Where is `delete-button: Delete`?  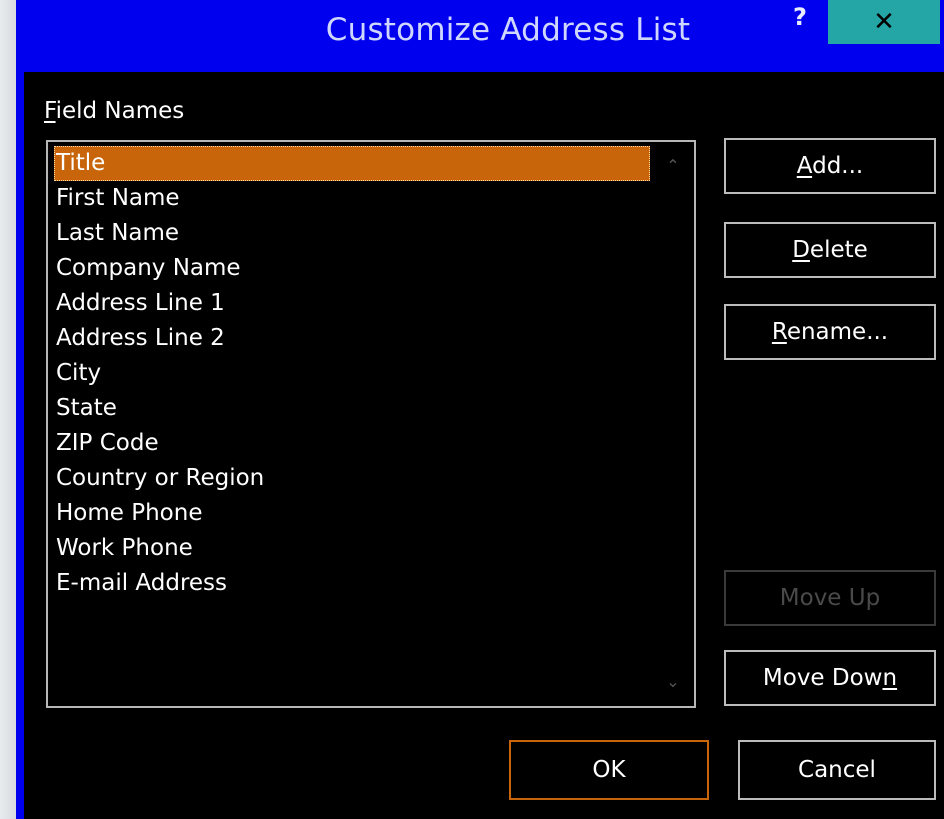 delete-button: Delete is located at coordinates (830, 250).